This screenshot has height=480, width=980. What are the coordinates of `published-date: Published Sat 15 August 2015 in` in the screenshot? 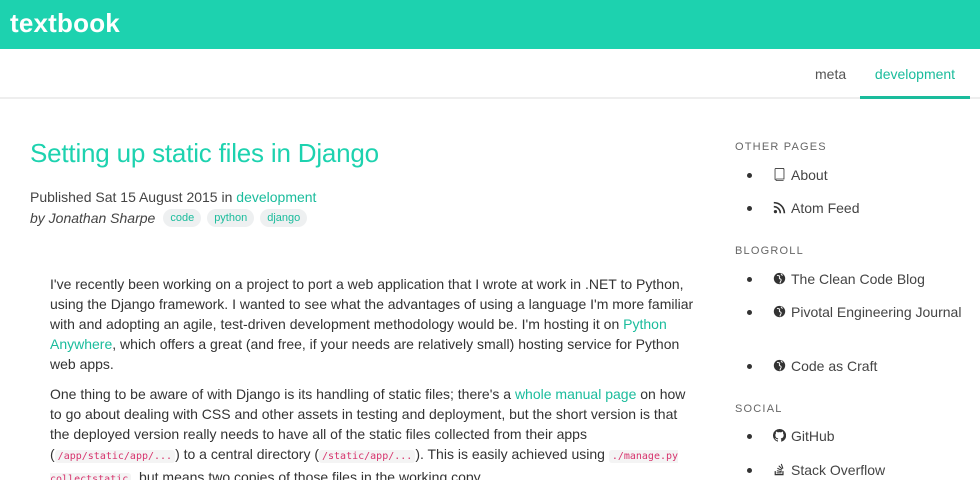 It's located at (131, 197).